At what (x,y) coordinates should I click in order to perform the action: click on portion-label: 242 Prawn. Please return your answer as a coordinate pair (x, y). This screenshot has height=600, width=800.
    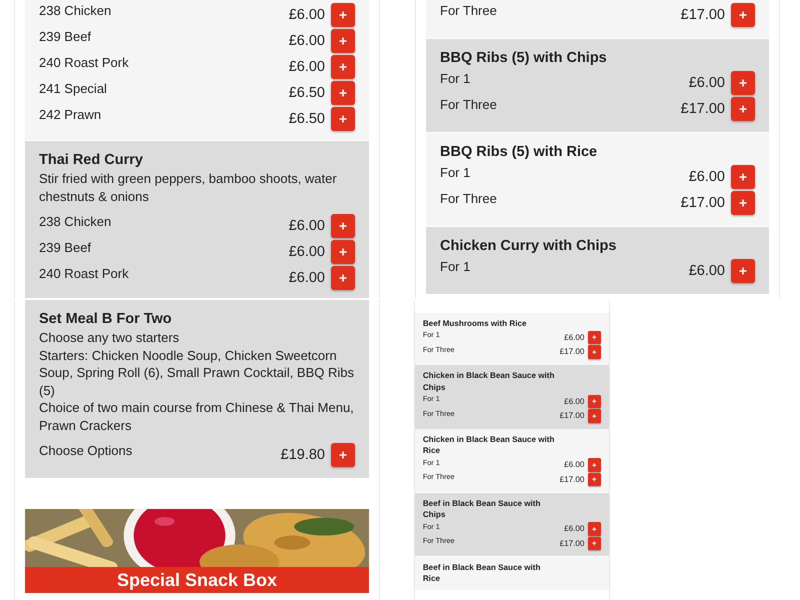
    Looking at the image, I should click on (70, 115).